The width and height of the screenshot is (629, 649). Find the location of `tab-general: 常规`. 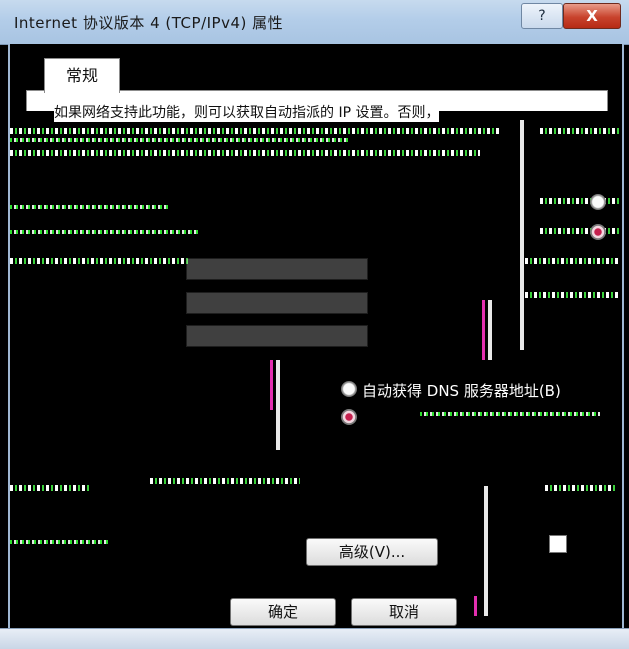

tab-general: 常规 is located at coordinates (82, 75).